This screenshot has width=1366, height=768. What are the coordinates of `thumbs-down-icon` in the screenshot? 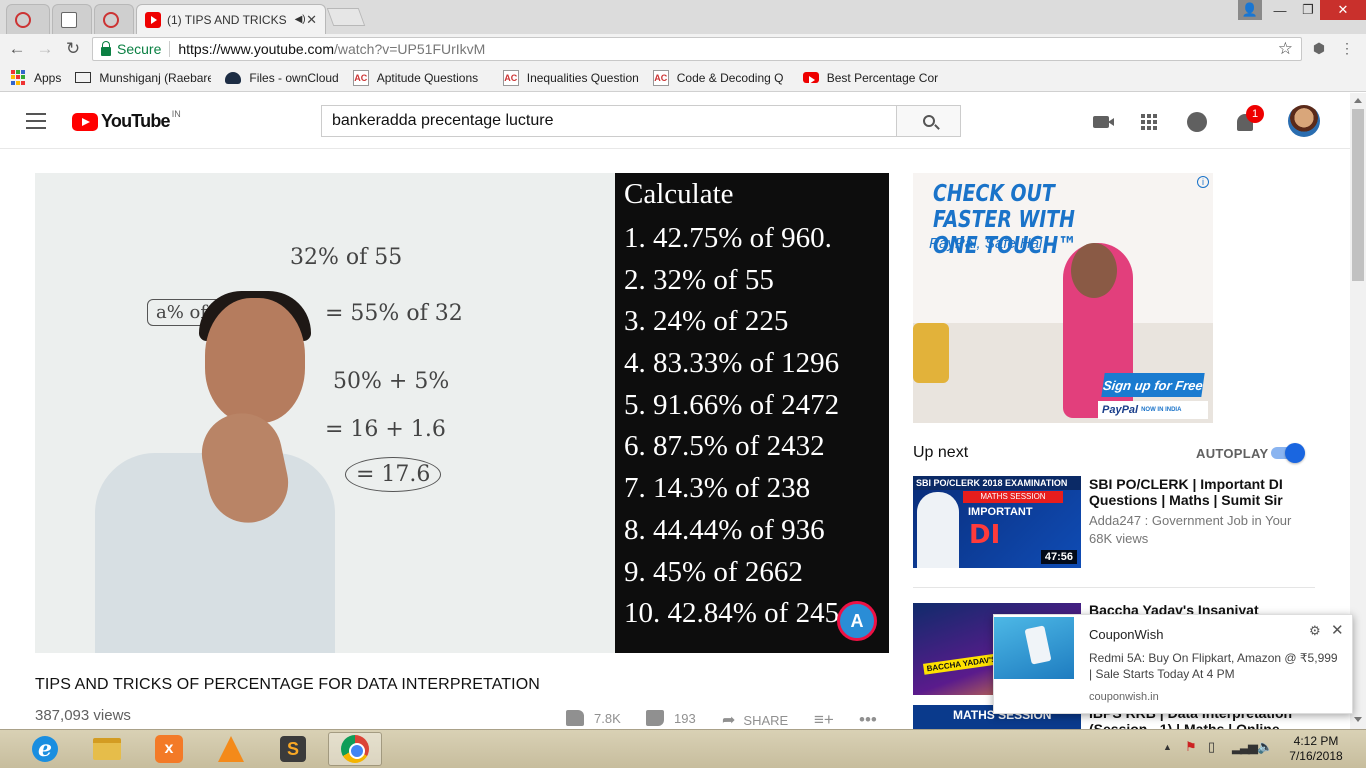 It's located at (655, 718).